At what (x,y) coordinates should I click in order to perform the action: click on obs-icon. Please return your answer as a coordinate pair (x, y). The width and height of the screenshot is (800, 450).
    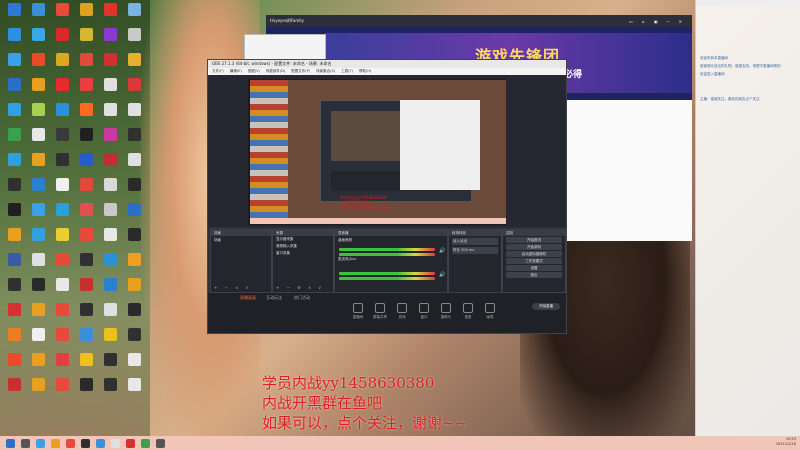
    Looking at the image, I should click on (85, 443).